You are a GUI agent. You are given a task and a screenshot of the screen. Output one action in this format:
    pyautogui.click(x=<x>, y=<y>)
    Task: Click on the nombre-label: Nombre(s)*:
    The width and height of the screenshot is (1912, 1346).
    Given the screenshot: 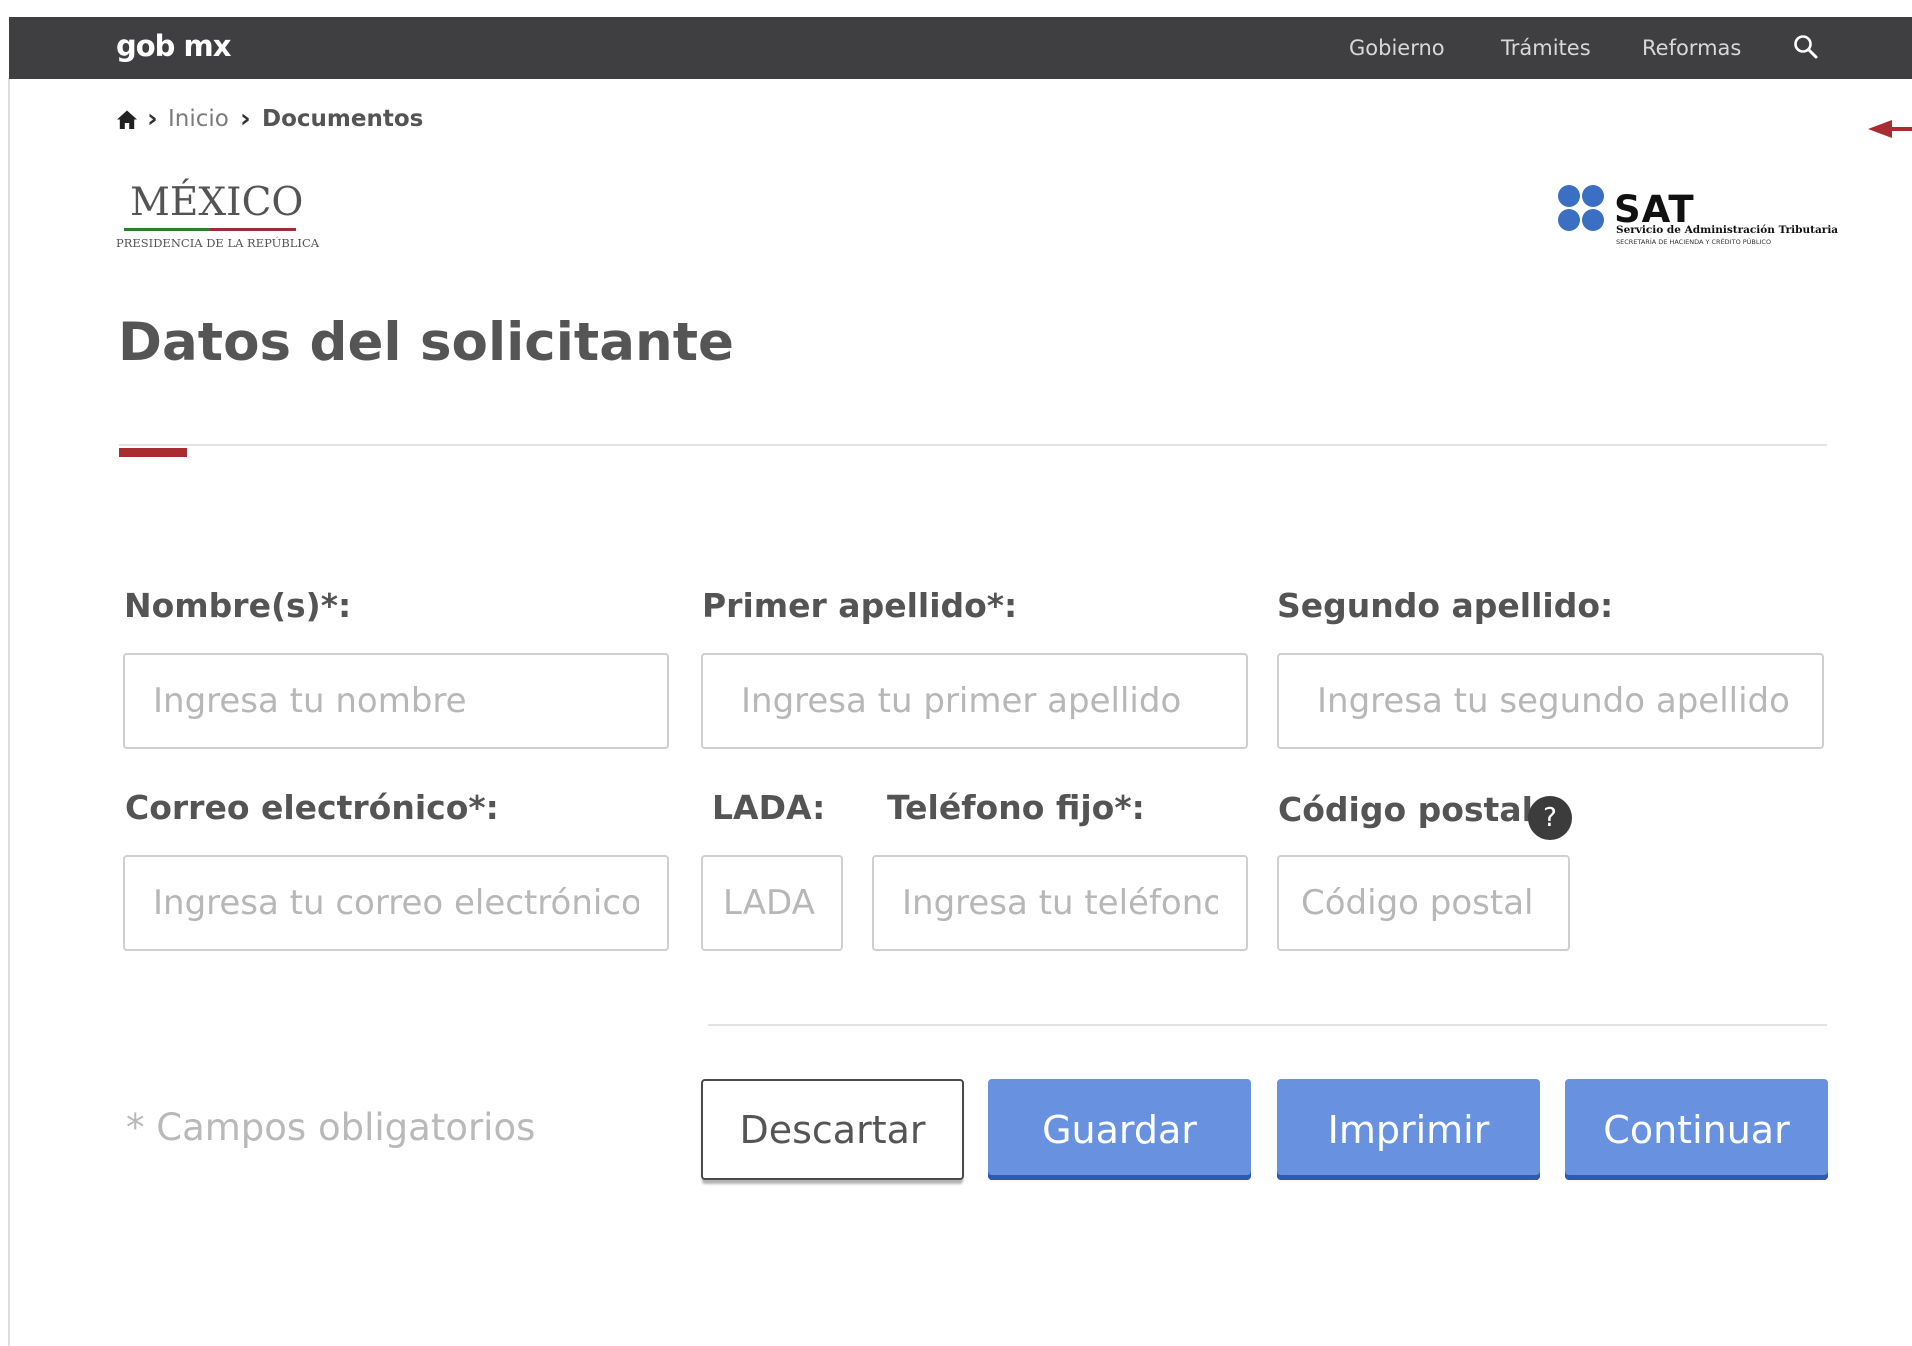 What is the action you would take?
    pyautogui.click(x=238, y=605)
    